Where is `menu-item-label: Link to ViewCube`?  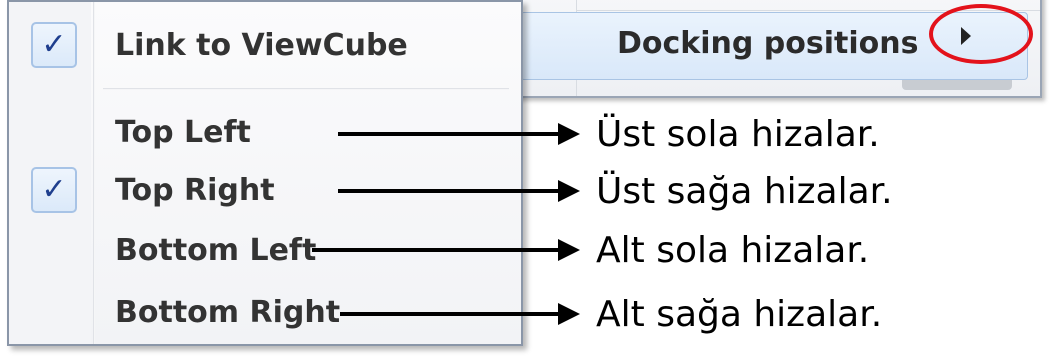 menu-item-label: Link to ViewCube is located at coordinates (261, 45).